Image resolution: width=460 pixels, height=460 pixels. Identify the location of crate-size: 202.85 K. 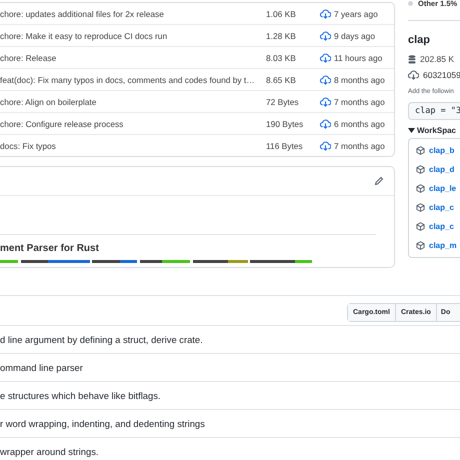
(437, 59).